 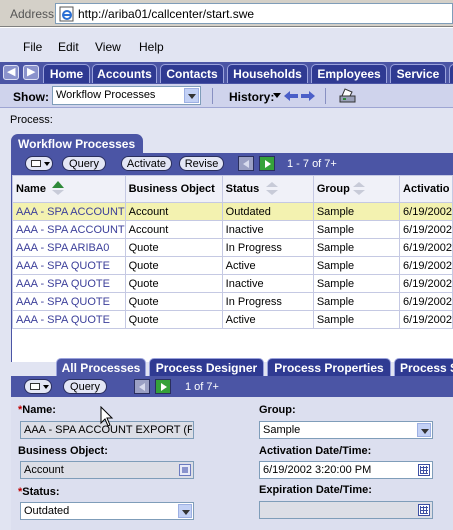 What do you see at coordinates (84, 163) in the screenshot?
I see `query-button: Query` at bounding box center [84, 163].